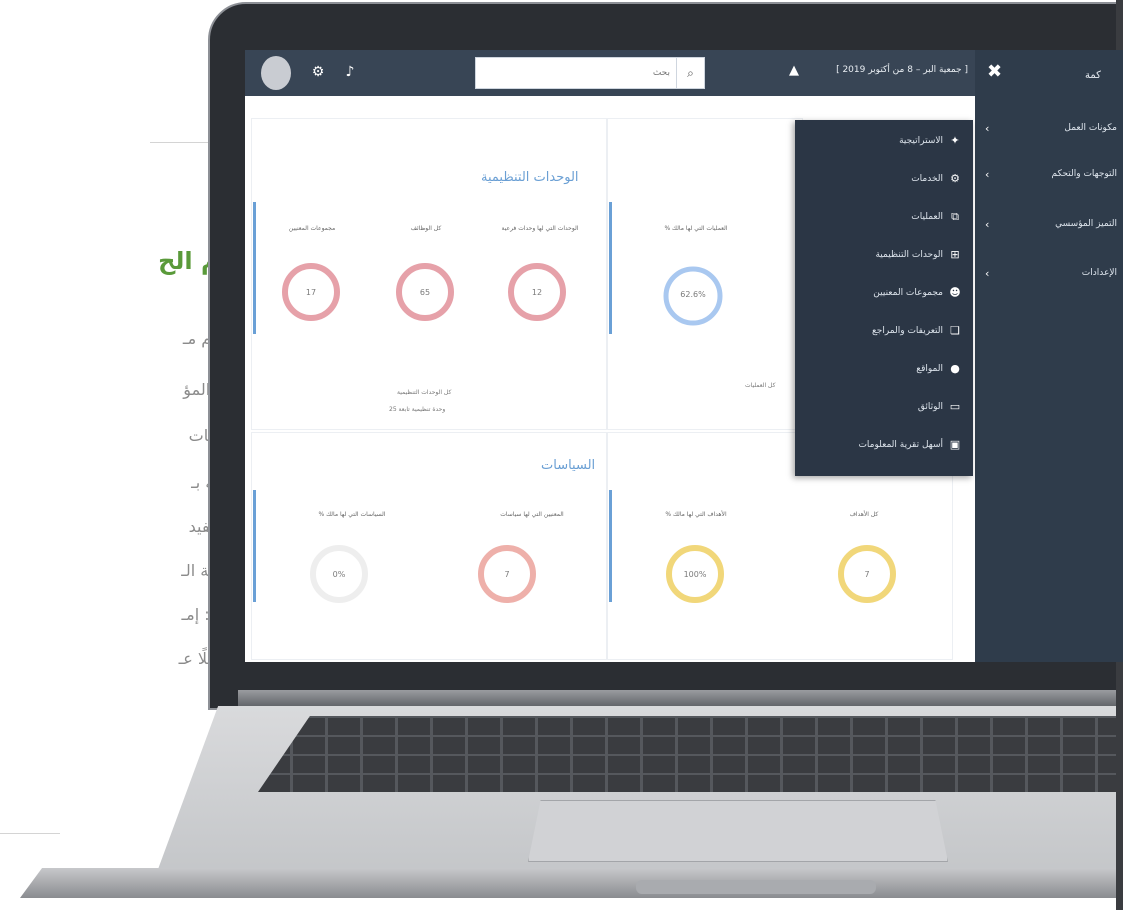 The image size is (1123, 910). Describe the element at coordinates (955, 140) in the screenshot. I see `lightbulb-icon: ✦` at that location.